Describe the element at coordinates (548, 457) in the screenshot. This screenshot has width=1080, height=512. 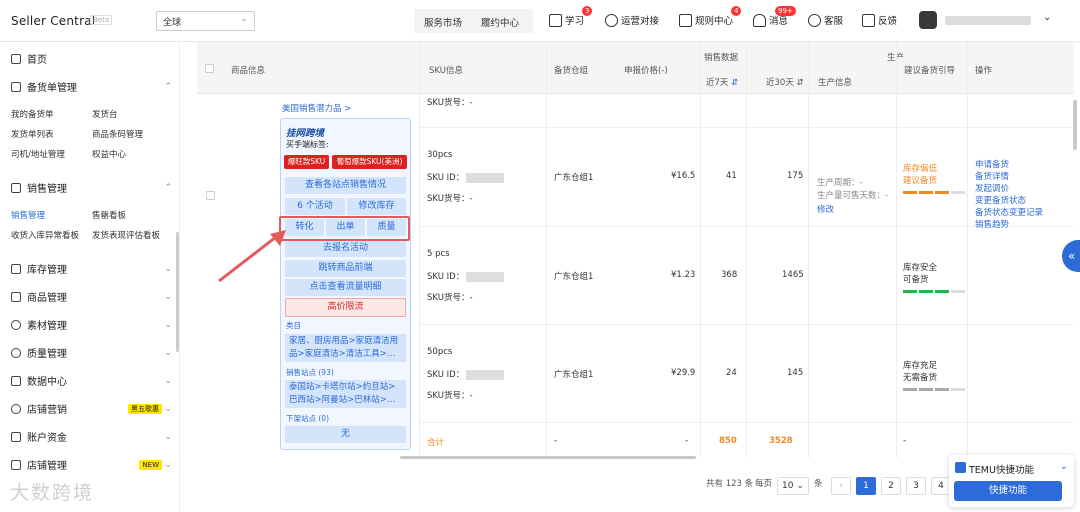
I see `horizontal-scrollbar` at that location.